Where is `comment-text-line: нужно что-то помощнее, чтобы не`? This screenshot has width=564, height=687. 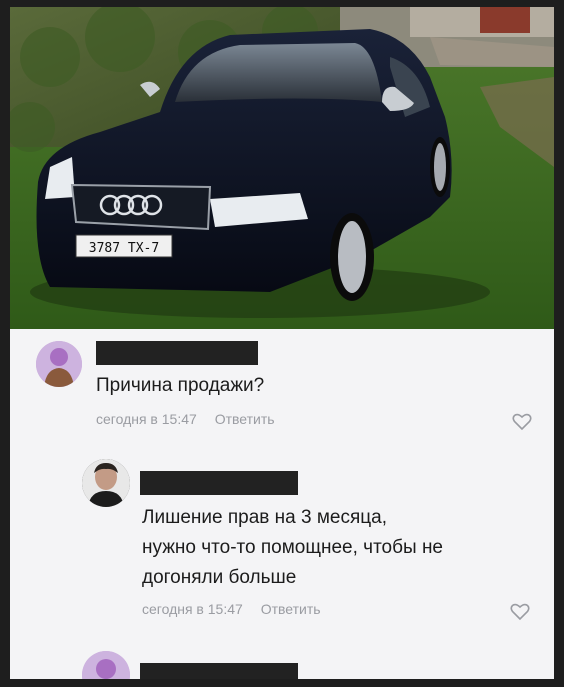 comment-text-line: нужно что-то помощнее, чтобы не is located at coordinates (293, 547).